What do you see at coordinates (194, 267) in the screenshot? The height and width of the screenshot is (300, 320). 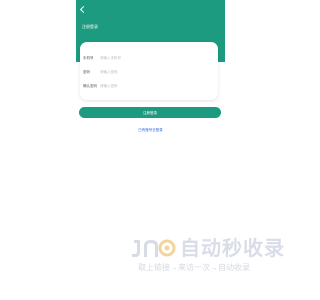 I see `watermark-subtitle: 取上链接→来访一次→自动收录` at bounding box center [194, 267].